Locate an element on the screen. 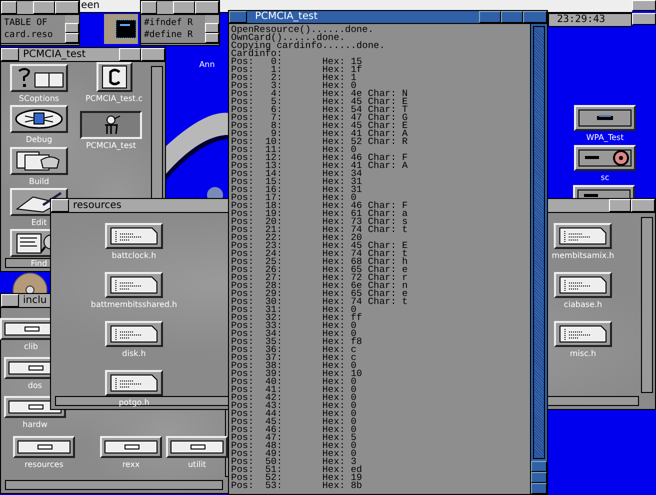  console-line: OpenResource()......done. is located at coordinates (303, 30).